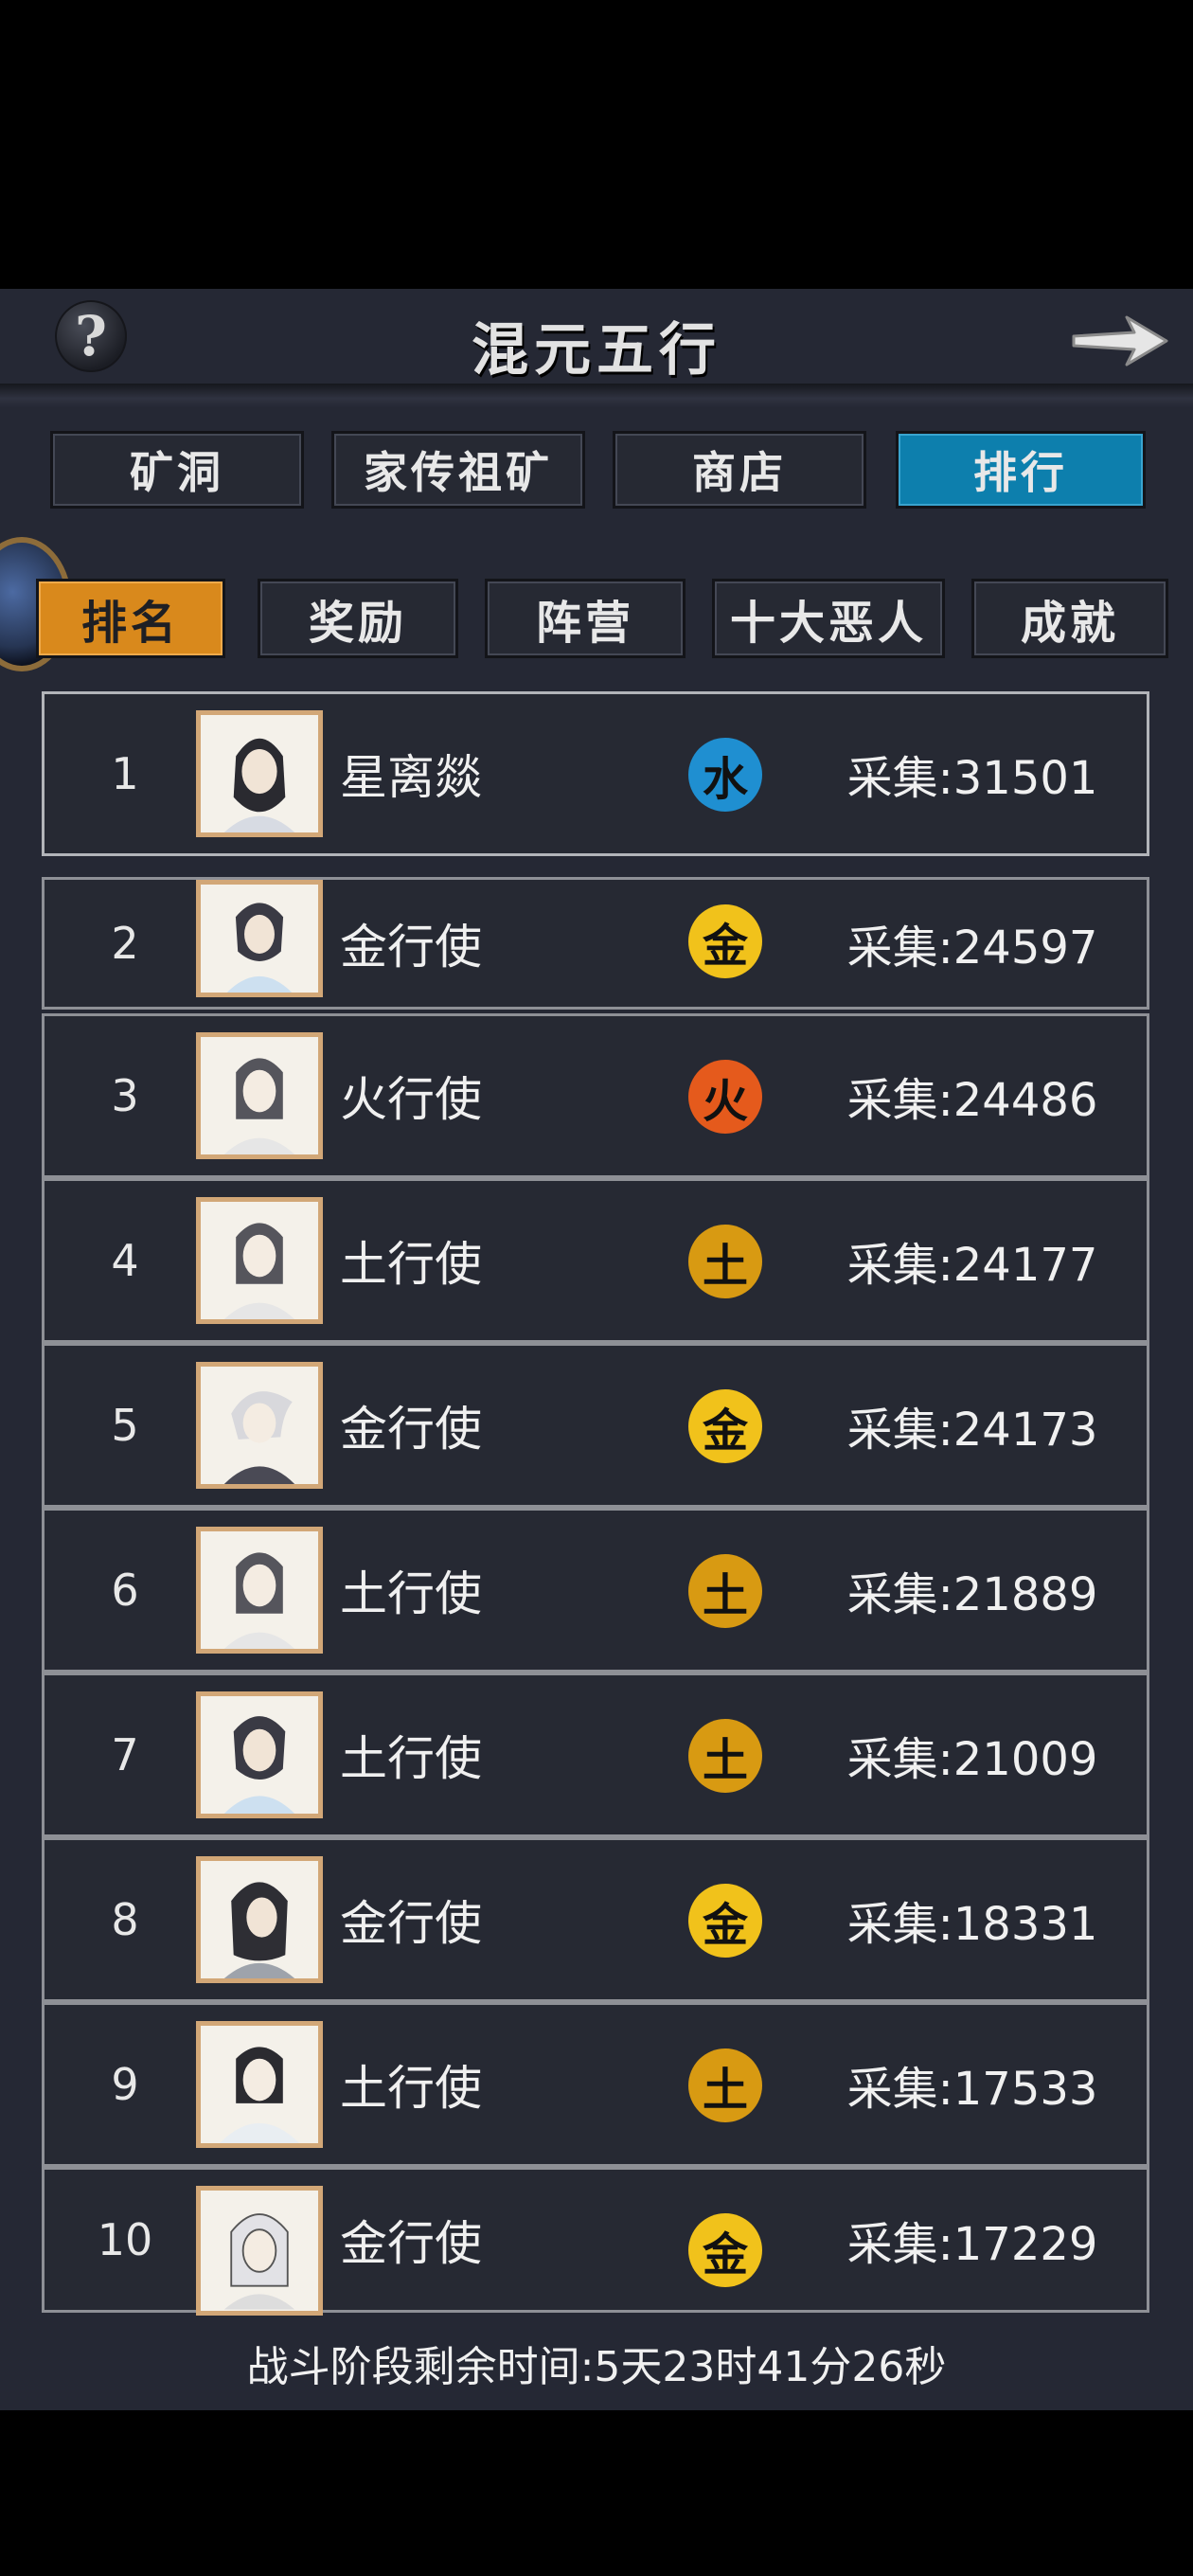 The image size is (1193, 2576). What do you see at coordinates (595, 1919) in the screenshot?
I see `table-row: 8 金行使 金 采集:18331` at bounding box center [595, 1919].